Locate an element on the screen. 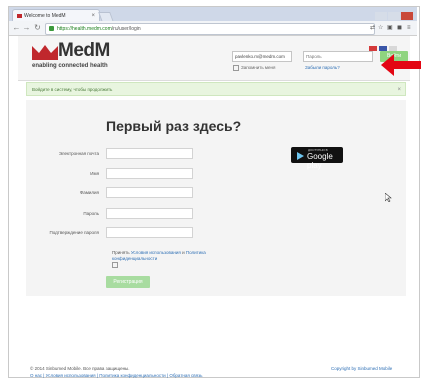 This screenshot has width=425, height=381. red-arrow-icon is located at coordinates (401, 65).